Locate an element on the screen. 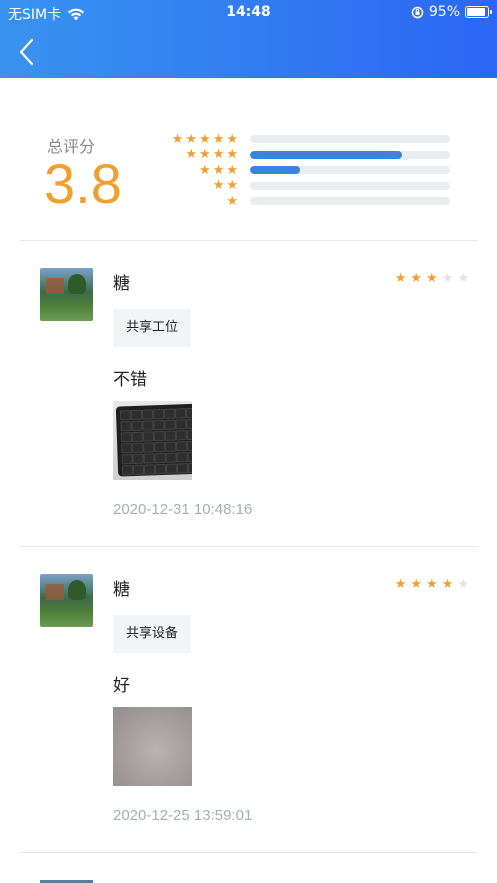  review-comment: 好 is located at coordinates (121, 686).